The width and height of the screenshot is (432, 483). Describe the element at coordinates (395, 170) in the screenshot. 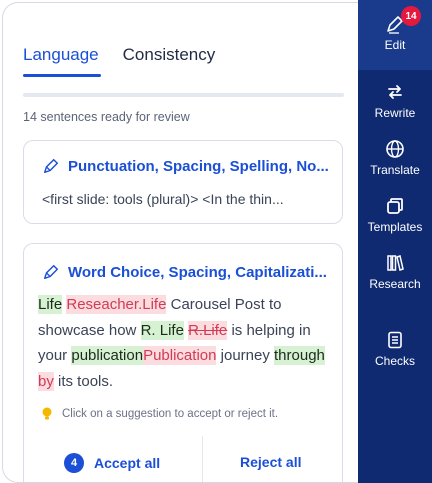

I see `sidebar-item-label: Translate` at that location.